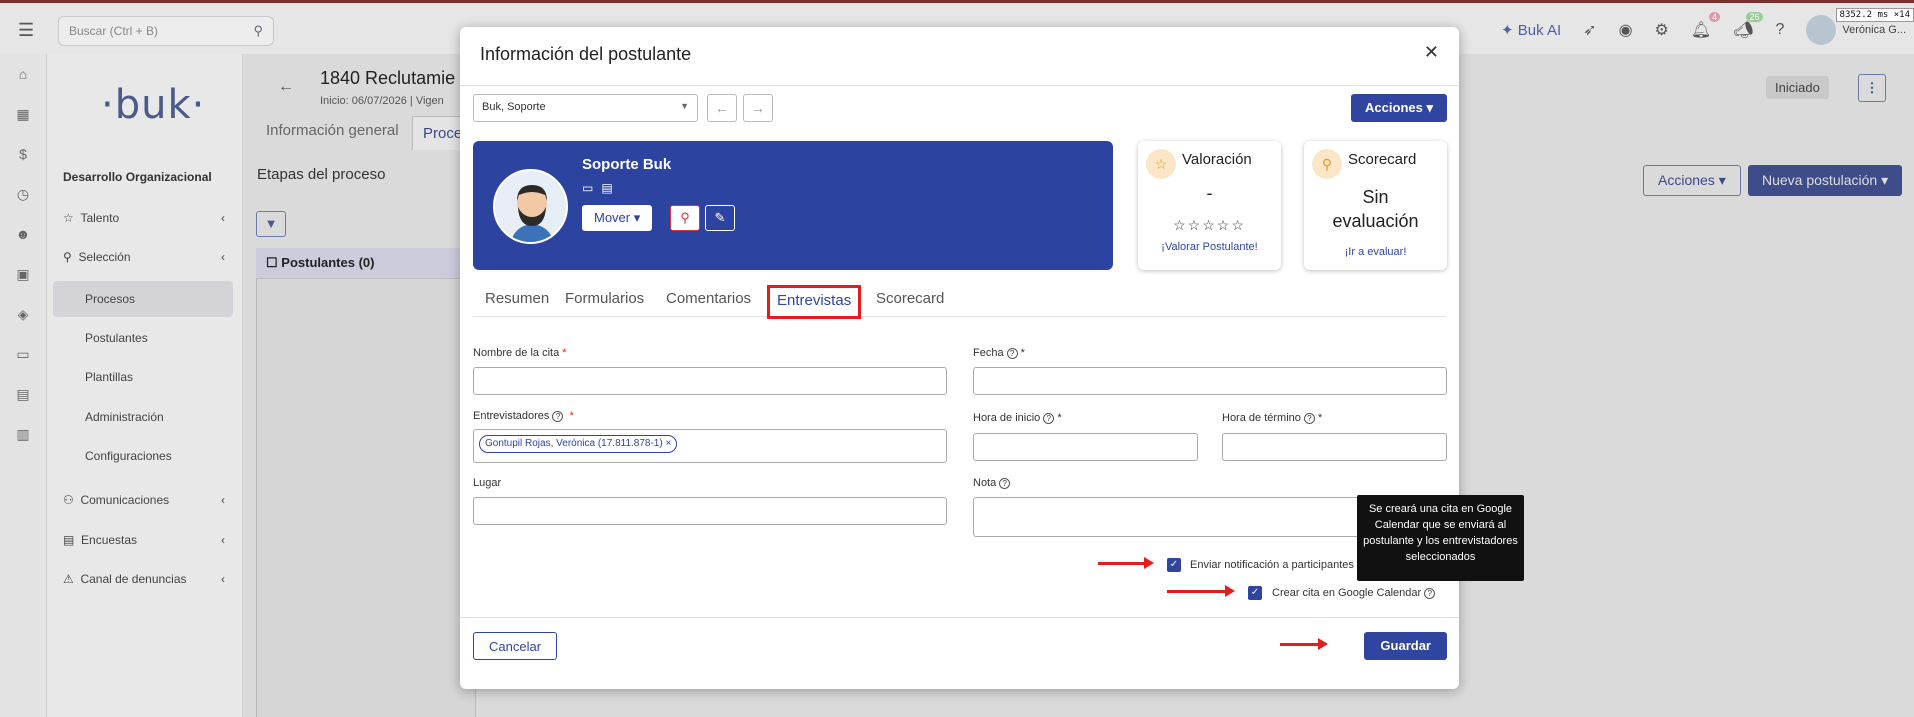 This screenshot has height=717, width=1914. What do you see at coordinates (627, 164) in the screenshot?
I see `candidate-name: Soporte Buk` at bounding box center [627, 164].